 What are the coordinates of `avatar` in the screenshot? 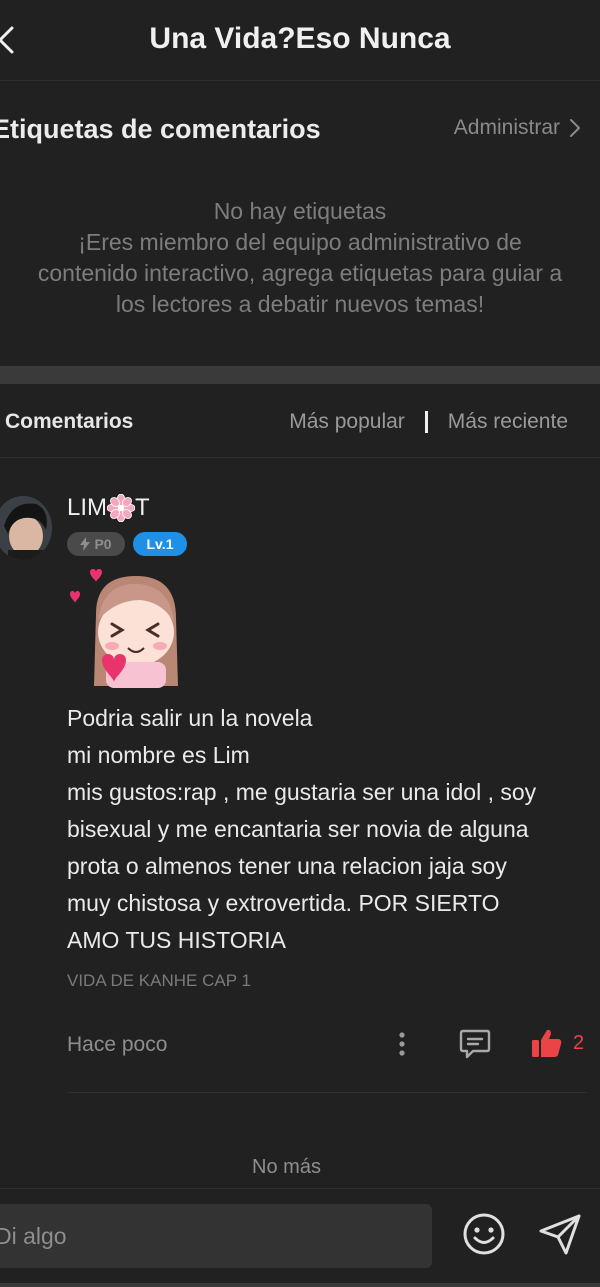 It's located at (26, 528).